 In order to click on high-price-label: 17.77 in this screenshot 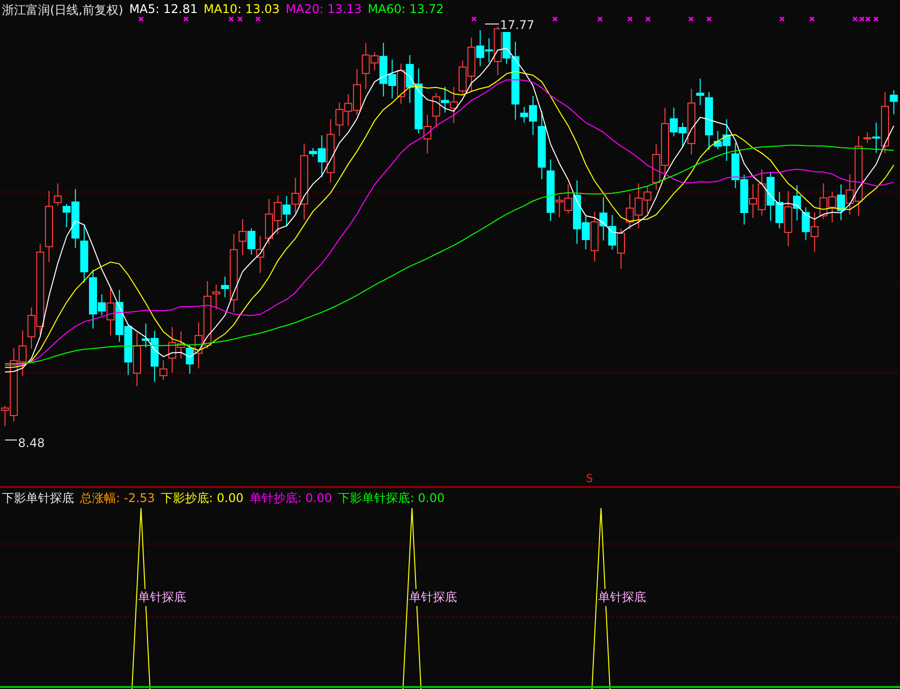, I will do `click(517, 25)`.